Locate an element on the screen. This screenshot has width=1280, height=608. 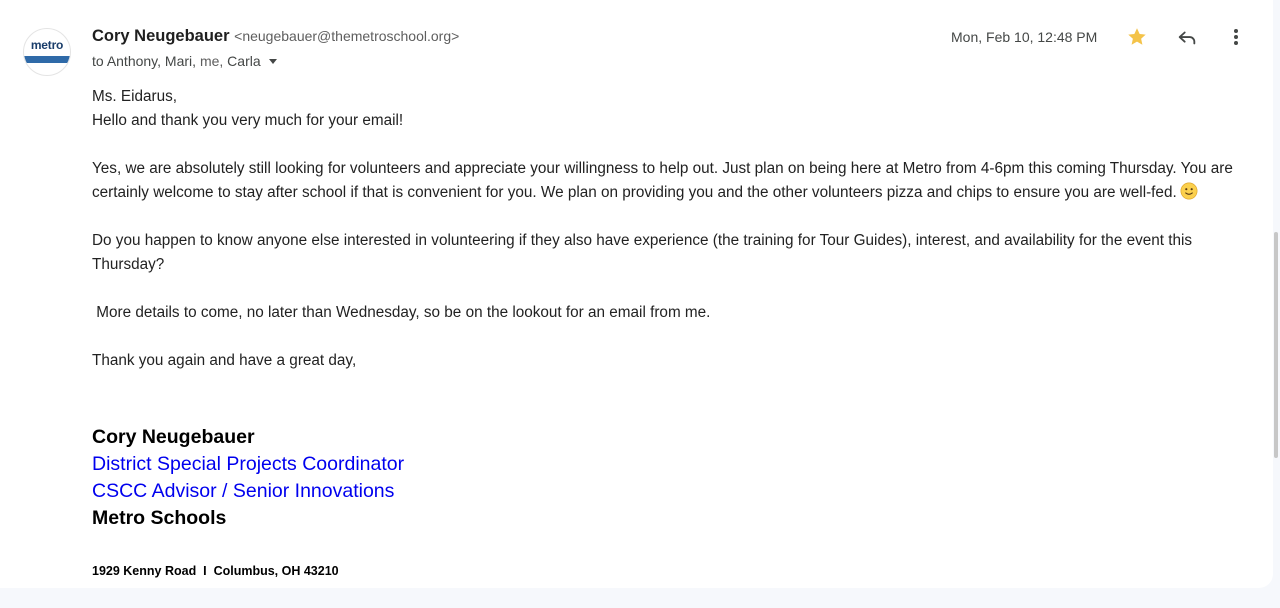
avatar-logo-text: metro is located at coordinates (47, 45).